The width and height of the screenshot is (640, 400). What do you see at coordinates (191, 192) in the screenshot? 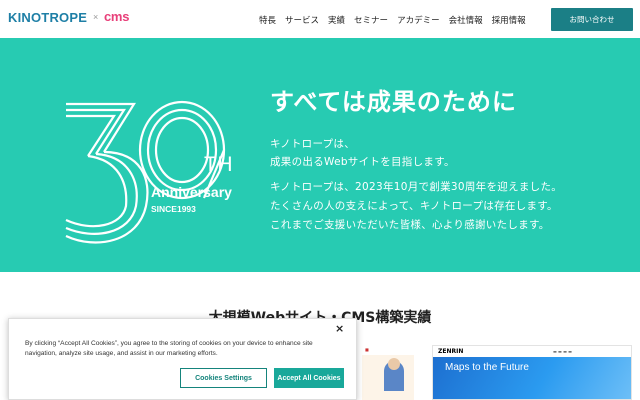
I see `anniversary-label: Anniversary` at bounding box center [191, 192].